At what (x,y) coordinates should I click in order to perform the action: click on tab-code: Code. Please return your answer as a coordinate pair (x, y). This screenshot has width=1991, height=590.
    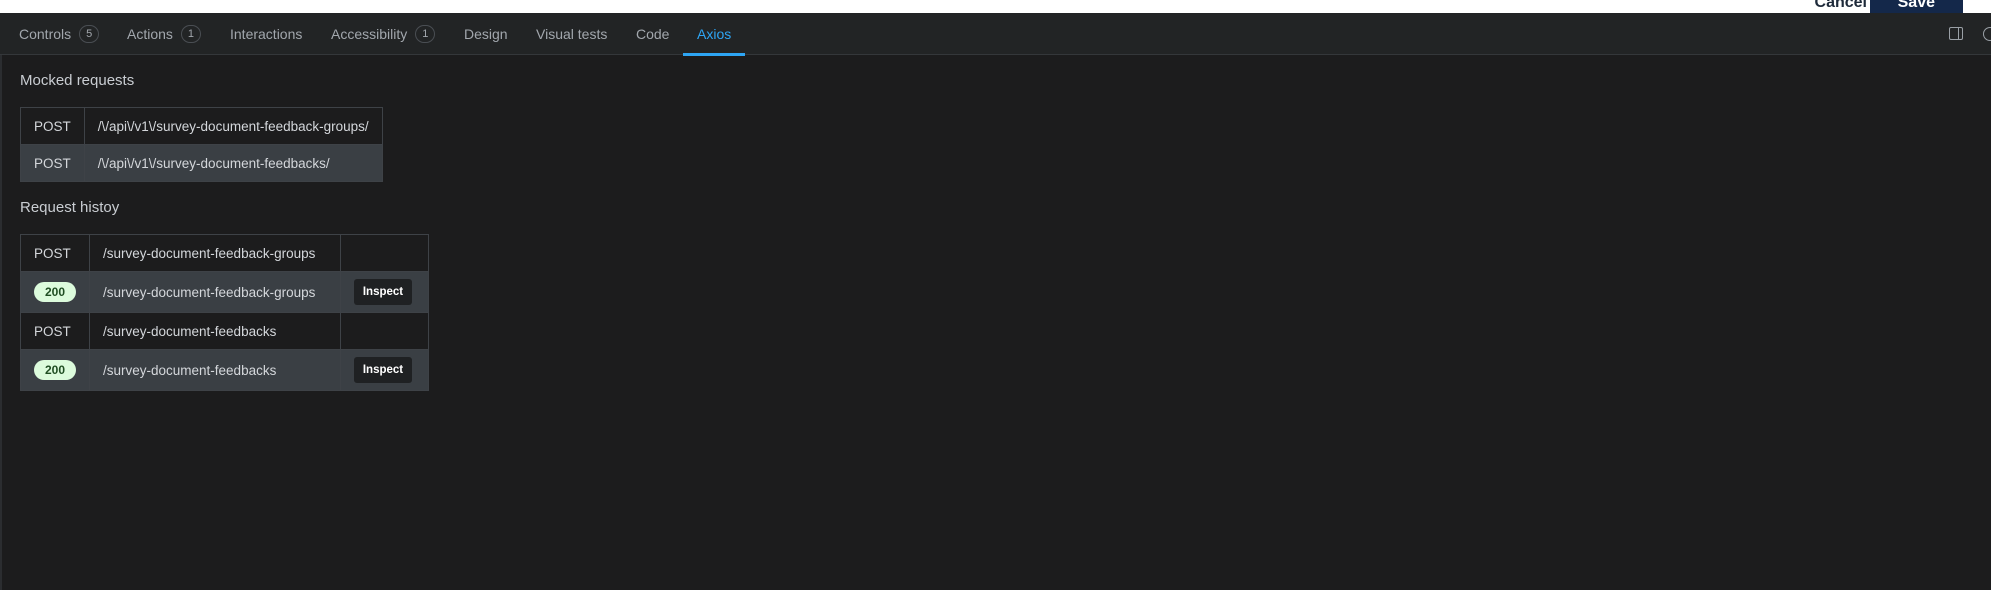
    Looking at the image, I should click on (652, 34).